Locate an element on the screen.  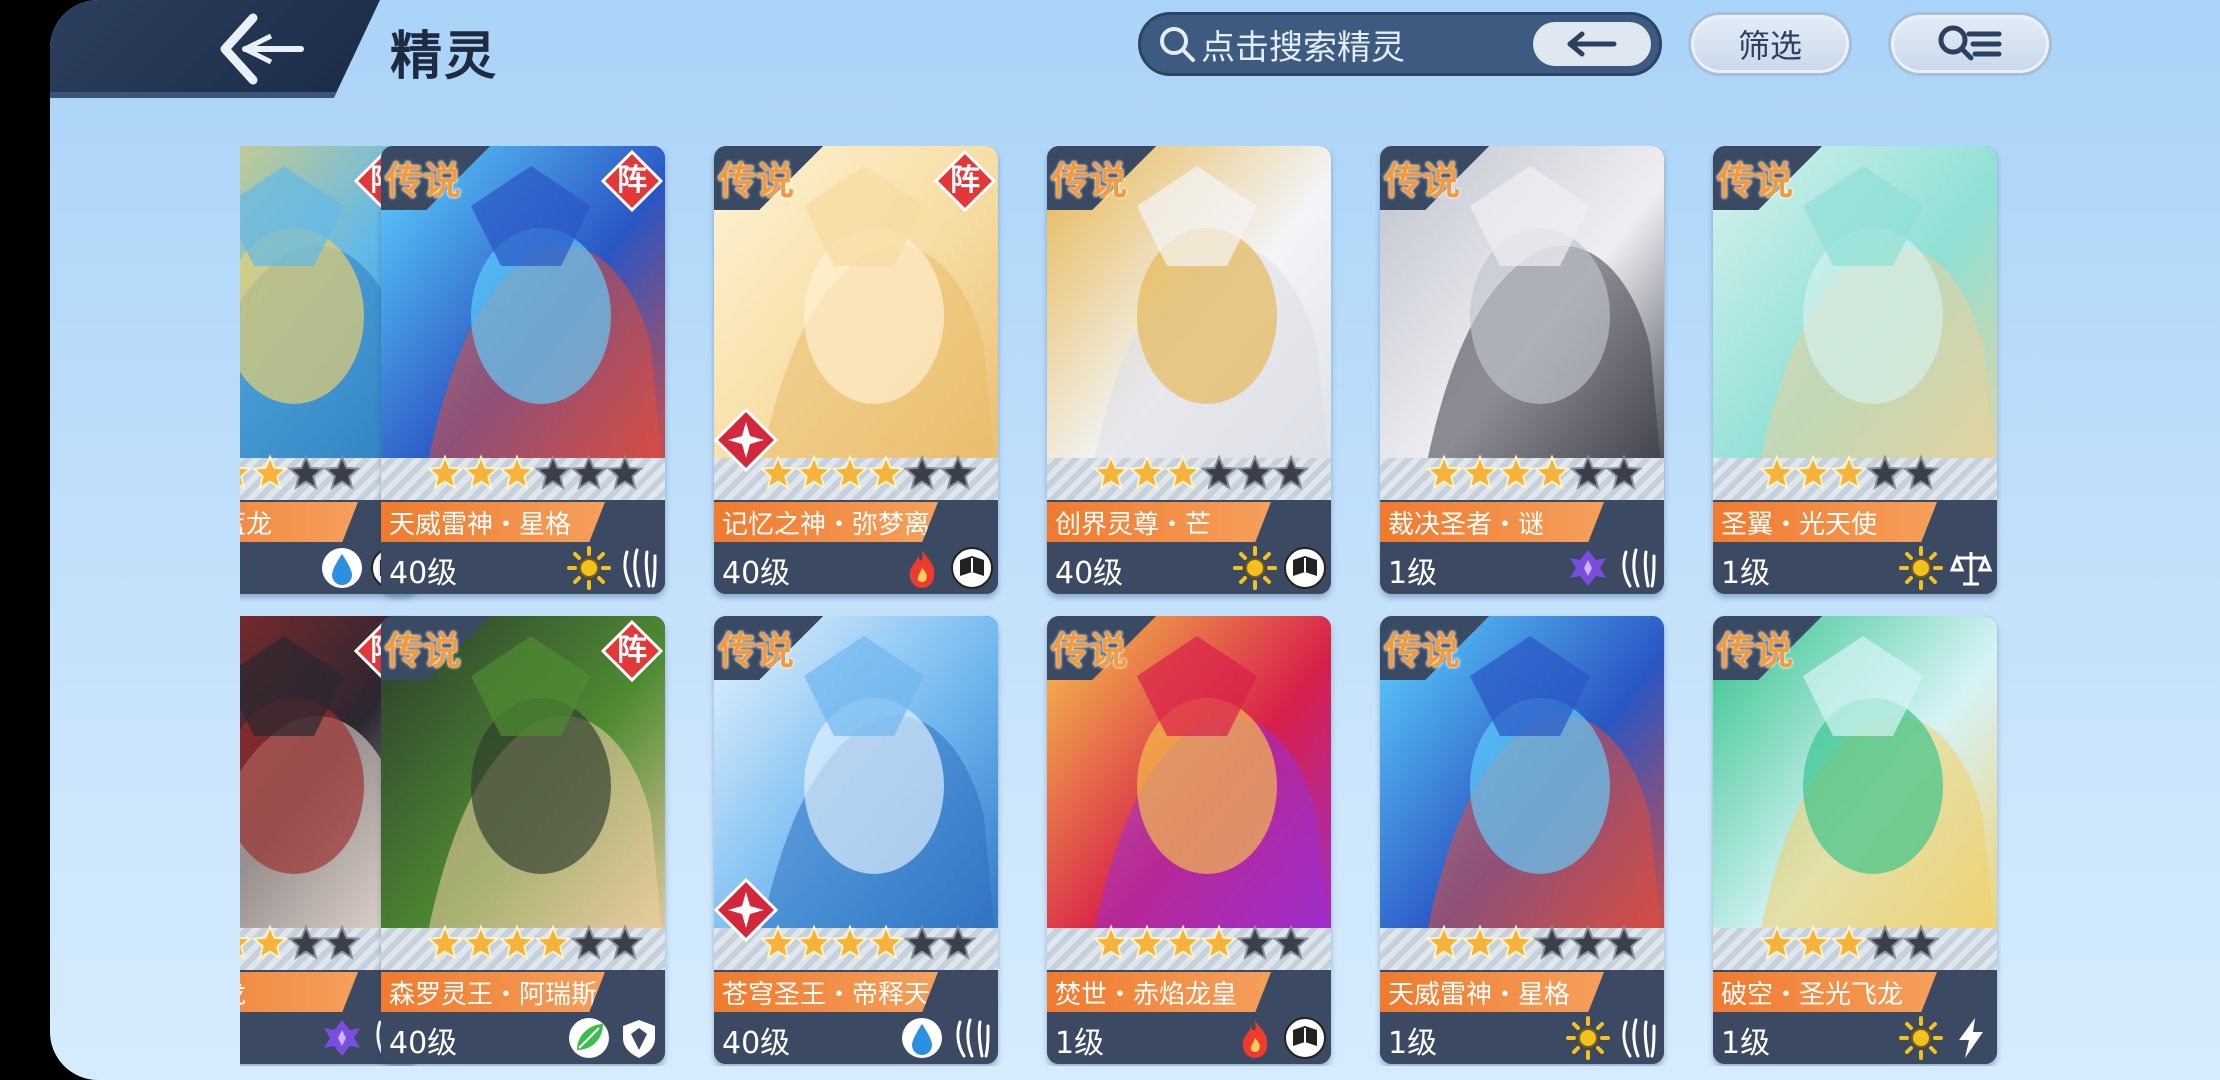
spirit-card: 森罗灵王・阿瑞斯 40级 传说 阵 is located at coordinates (523, 840).